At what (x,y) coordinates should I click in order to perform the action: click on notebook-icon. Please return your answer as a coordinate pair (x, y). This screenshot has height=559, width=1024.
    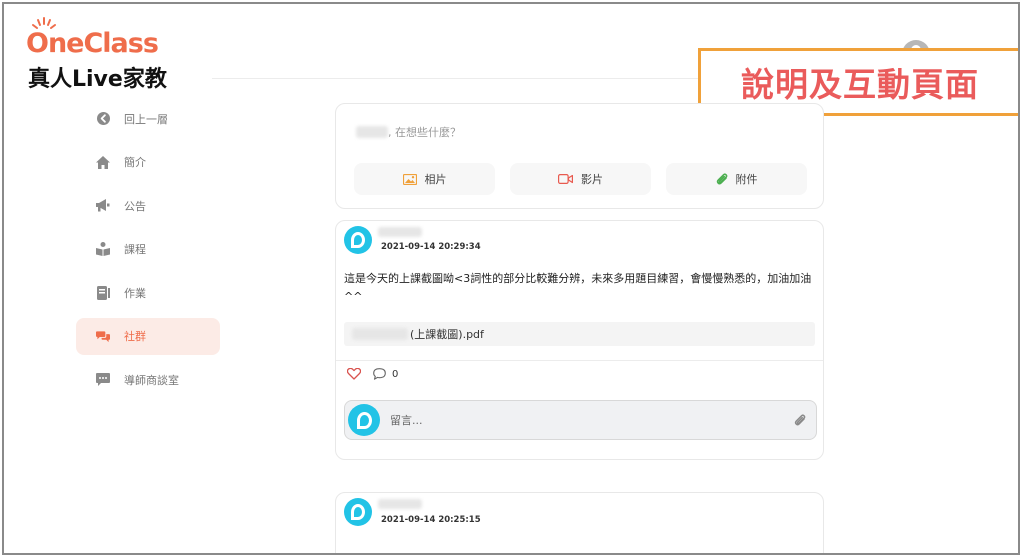
    Looking at the image, I should click on (103, 292).